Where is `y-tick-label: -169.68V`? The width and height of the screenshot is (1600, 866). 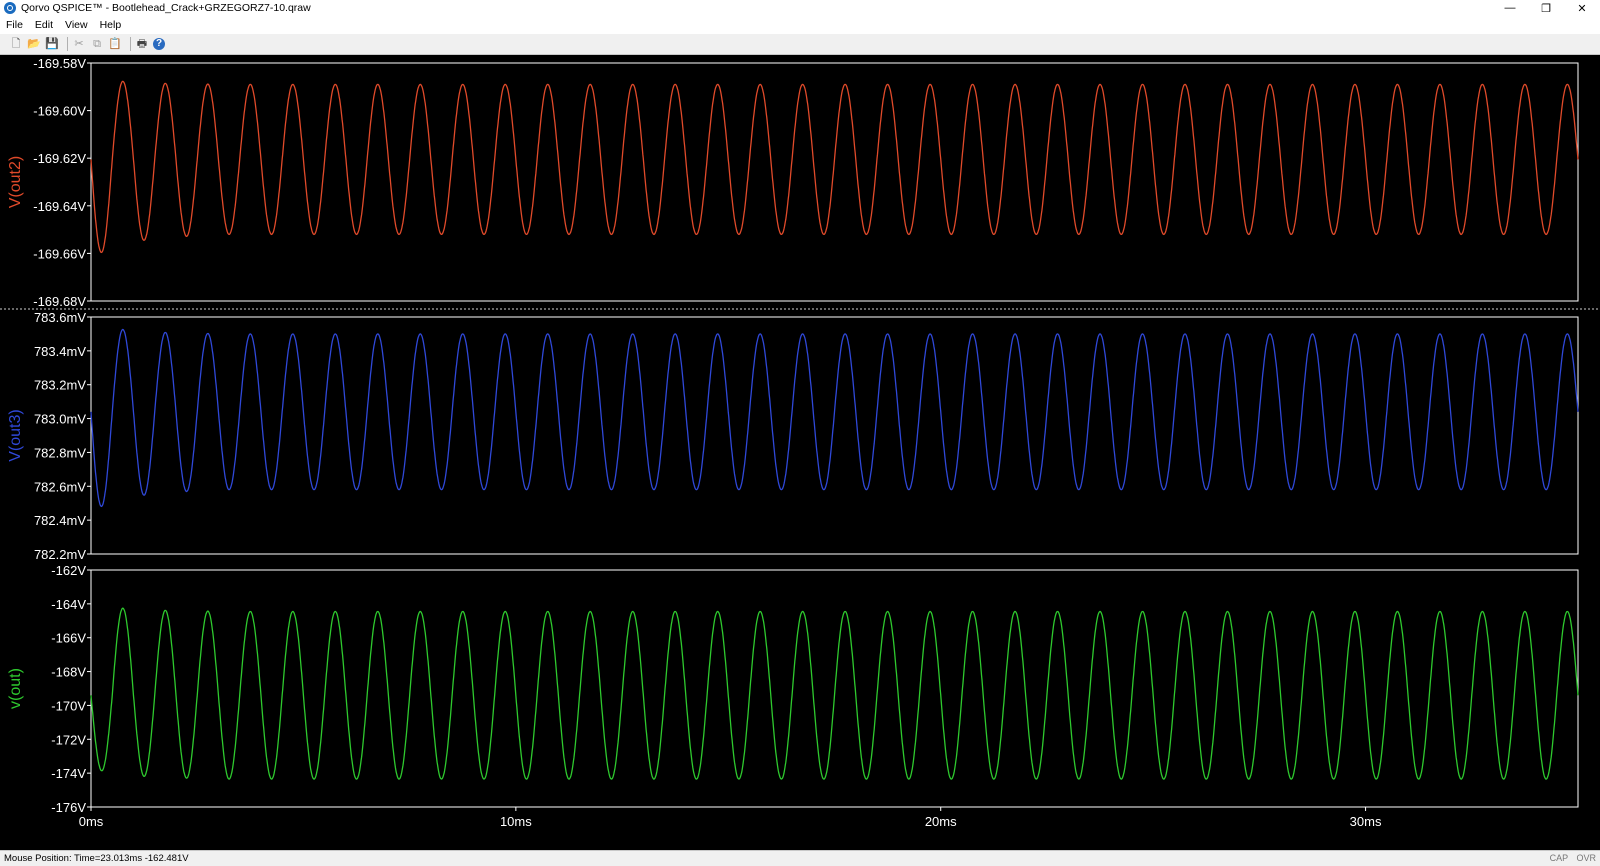
y-tick-label: -169.68V is located at coordinates (59, 301).